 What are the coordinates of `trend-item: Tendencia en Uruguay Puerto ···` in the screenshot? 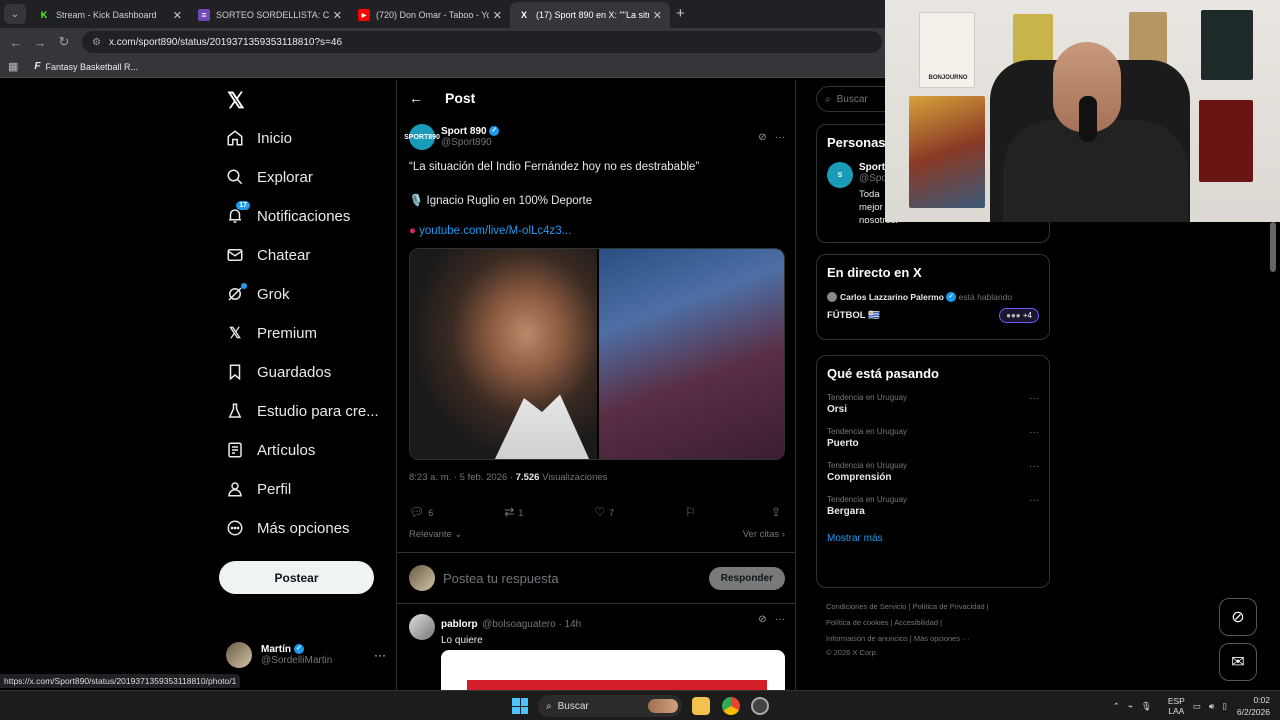 It's located at (933, 438).